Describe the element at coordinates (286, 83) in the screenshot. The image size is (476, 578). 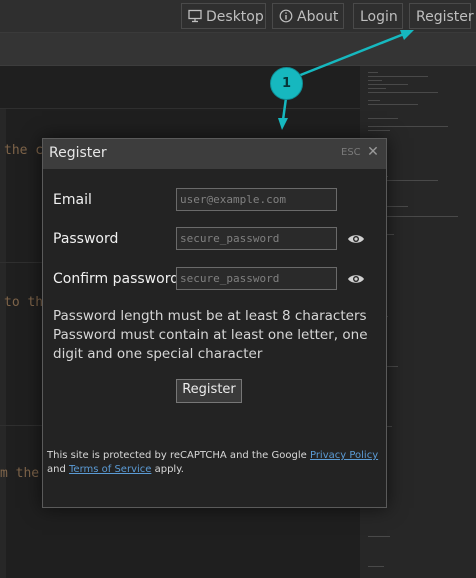
I see `callout-badge: 1` at that location.